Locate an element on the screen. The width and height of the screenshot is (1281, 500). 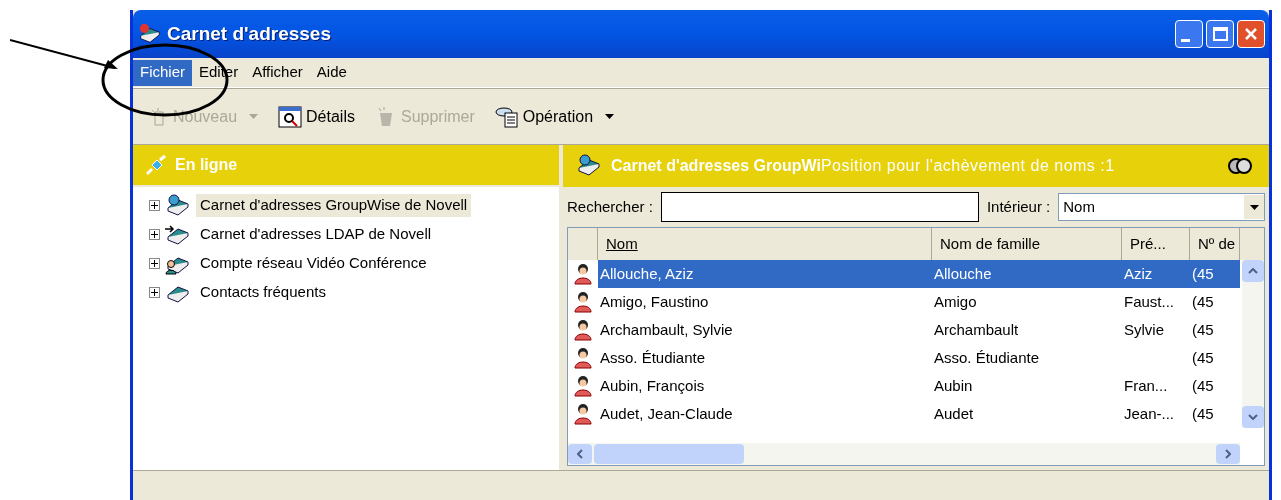
scroll-right-button is located at coordinates (1228, 454).